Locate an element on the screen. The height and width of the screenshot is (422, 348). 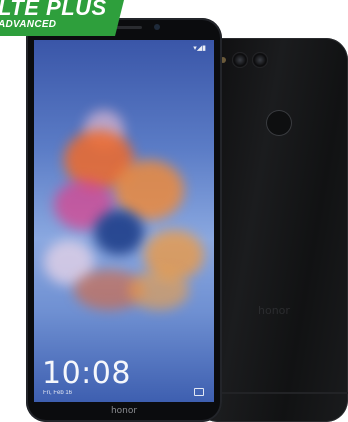
promo-banner-text: LTE PLUS ADVANCED is located at coordinates (53, 15).